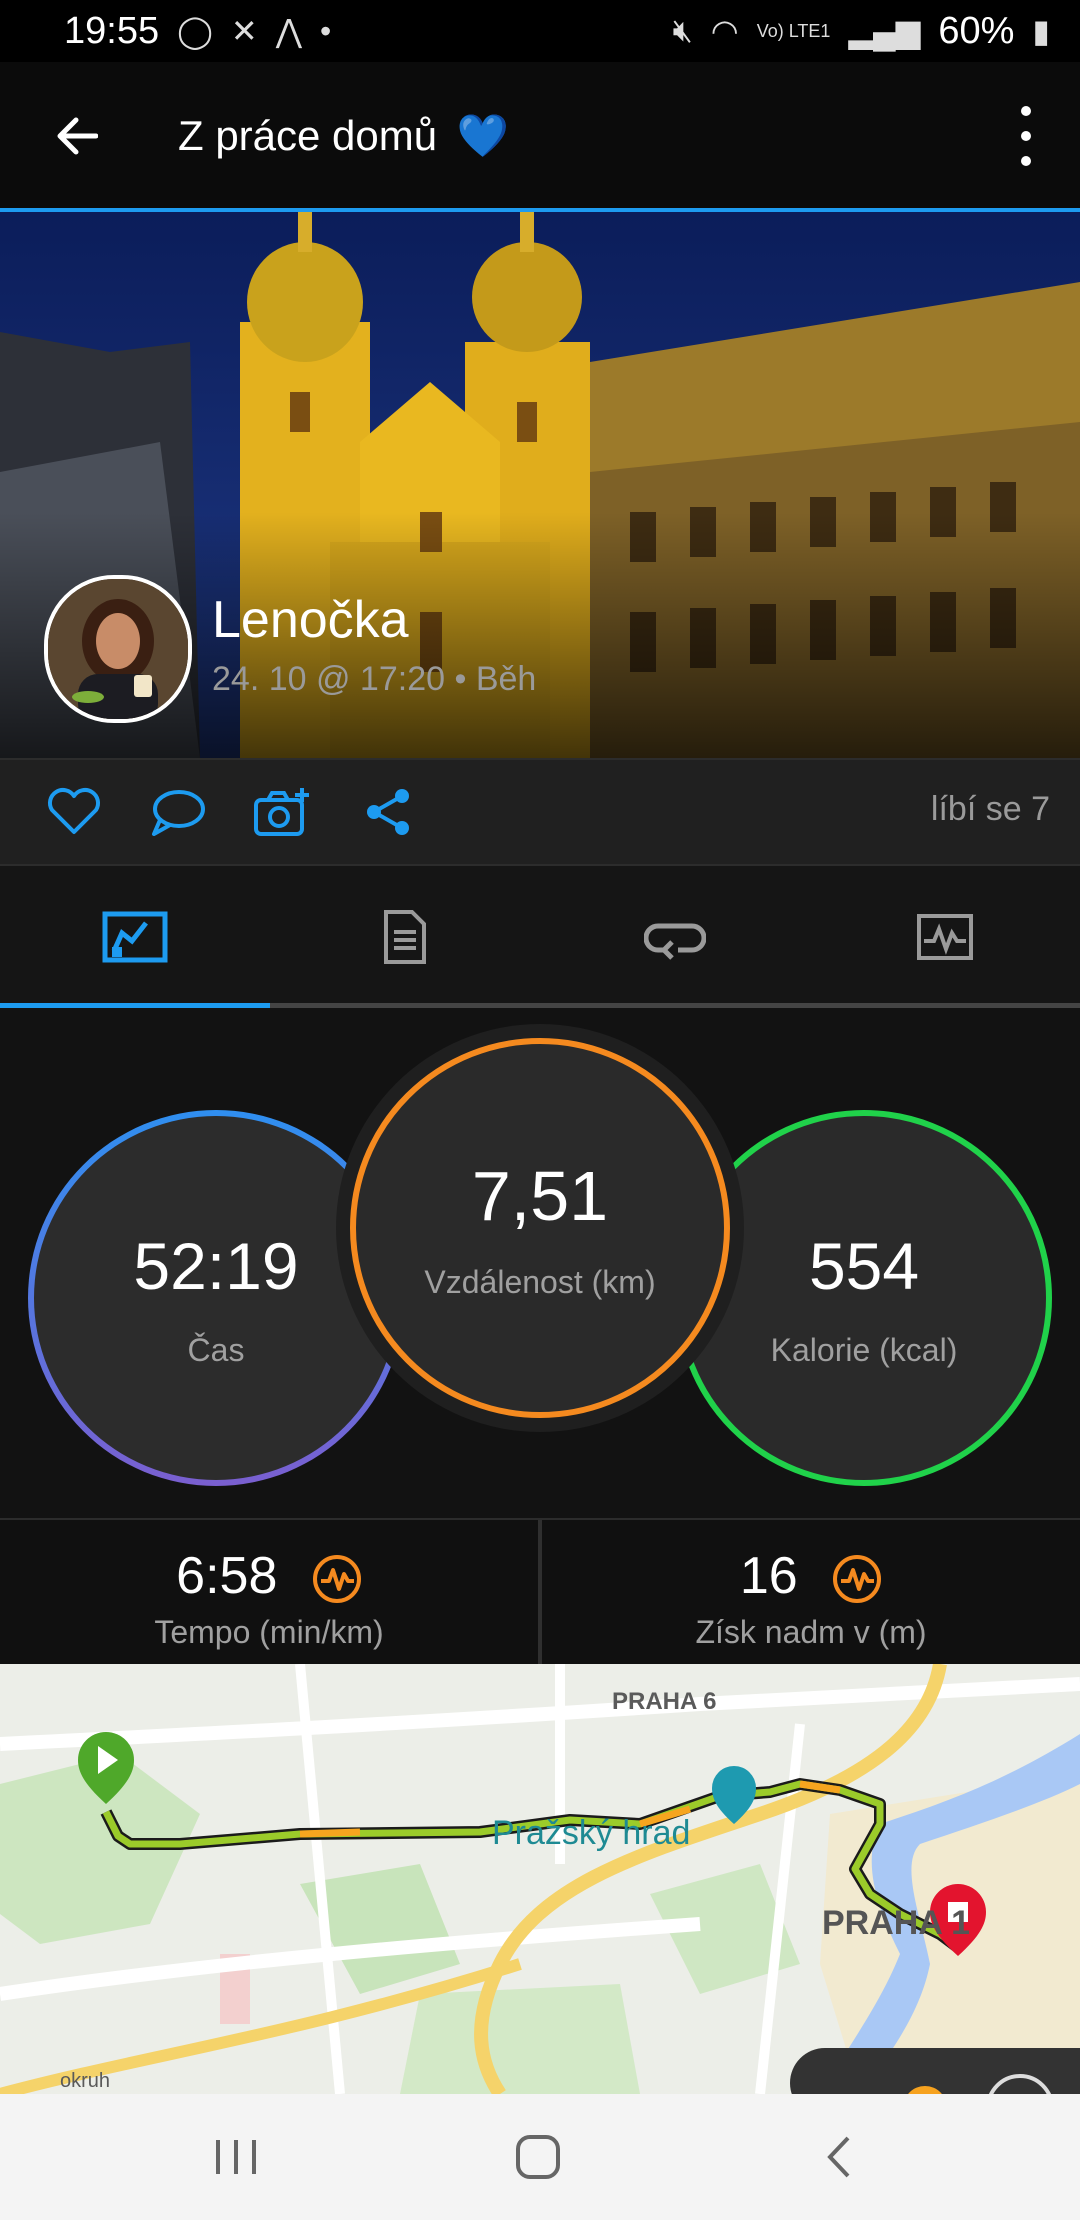 Image resolution: width=1080 pixels, height=2220 pixels. I want to click on tab-details, so click(405, 937).